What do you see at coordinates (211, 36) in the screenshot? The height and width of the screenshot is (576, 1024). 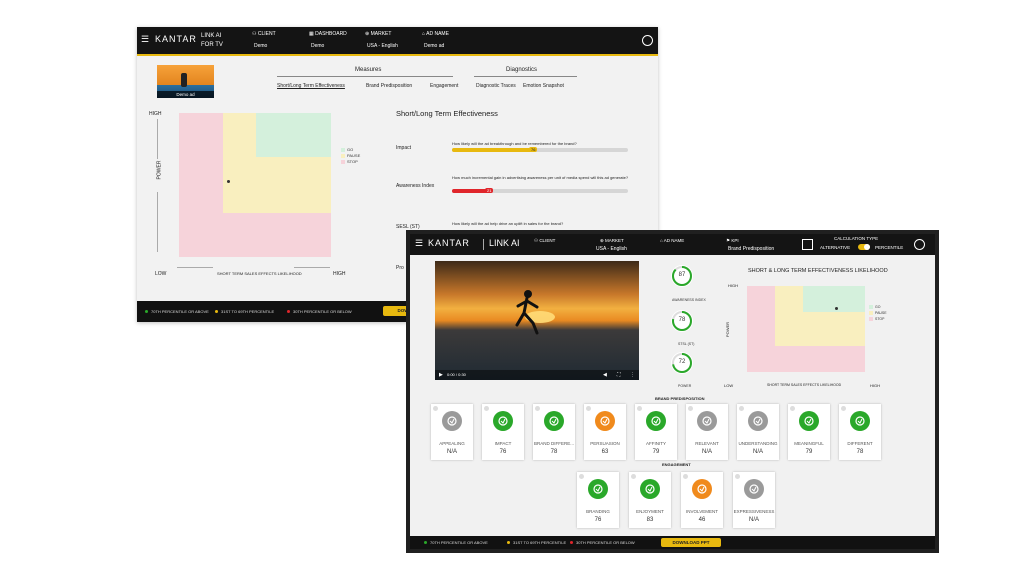 I see `app-name-line1: LINK AI` at bounding box center [211, 36].